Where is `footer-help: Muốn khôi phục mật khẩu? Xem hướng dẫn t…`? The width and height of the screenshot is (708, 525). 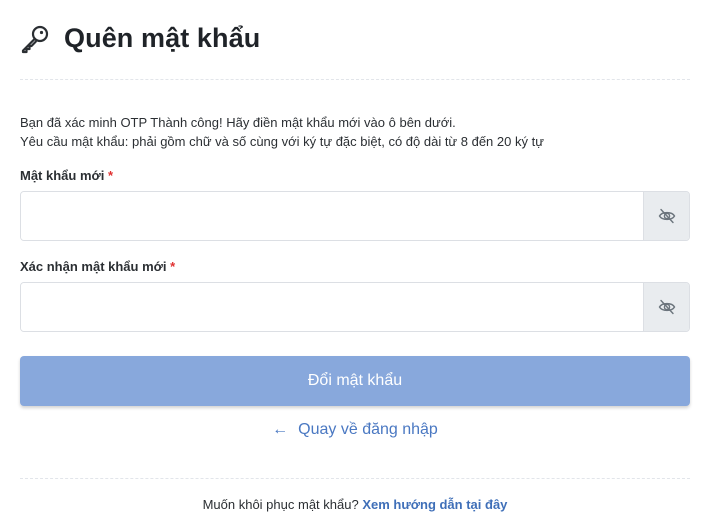 footer-help: Muốn khôi phục mật khẩu? Xem hướng dẫn t… is located at coordinates (355, 504).